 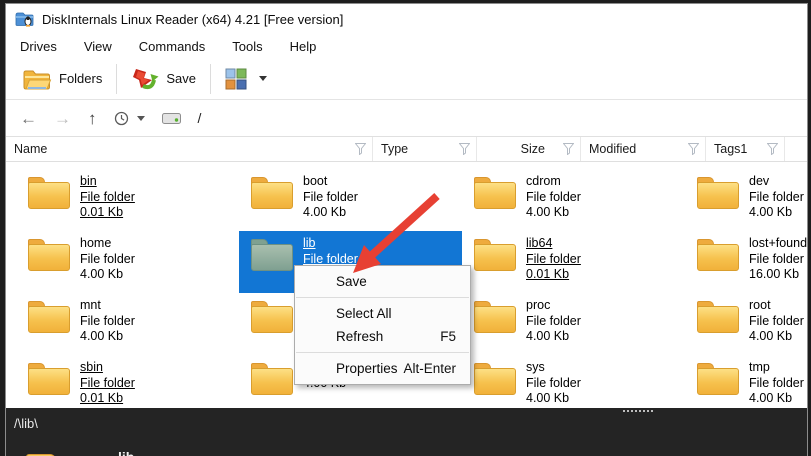 I want to click on file-name: bin, so click(x=88, y=181).